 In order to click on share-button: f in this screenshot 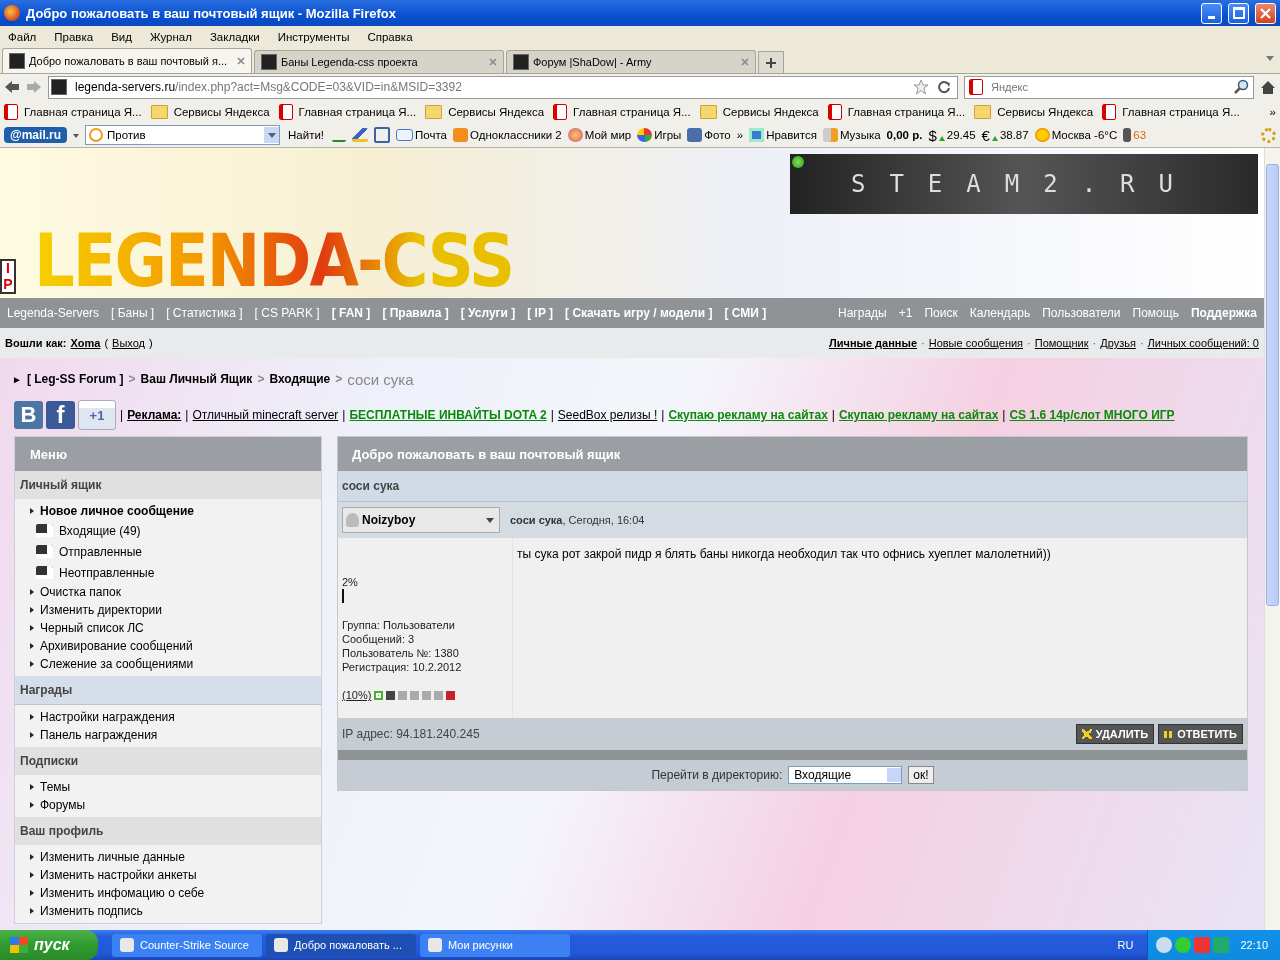, I will do `click(60, 415)`.